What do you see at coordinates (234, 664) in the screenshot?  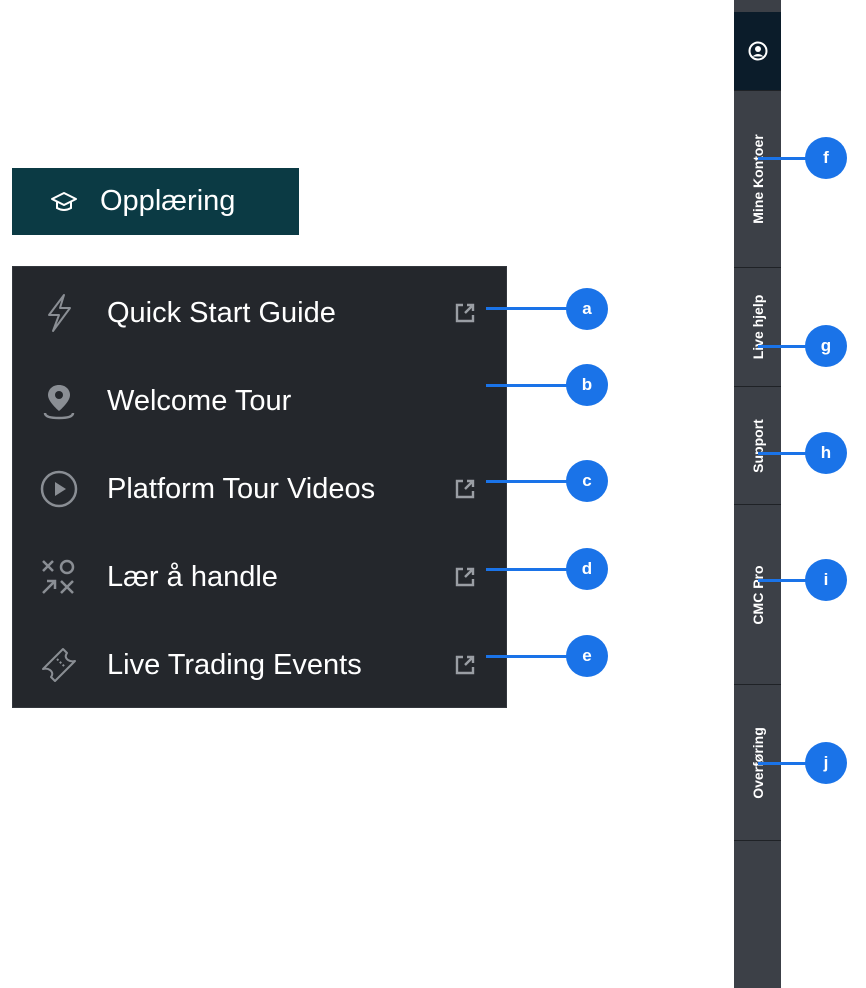 I see `menu-item-label: Live Trading Events` at bounding box center [234, 664].